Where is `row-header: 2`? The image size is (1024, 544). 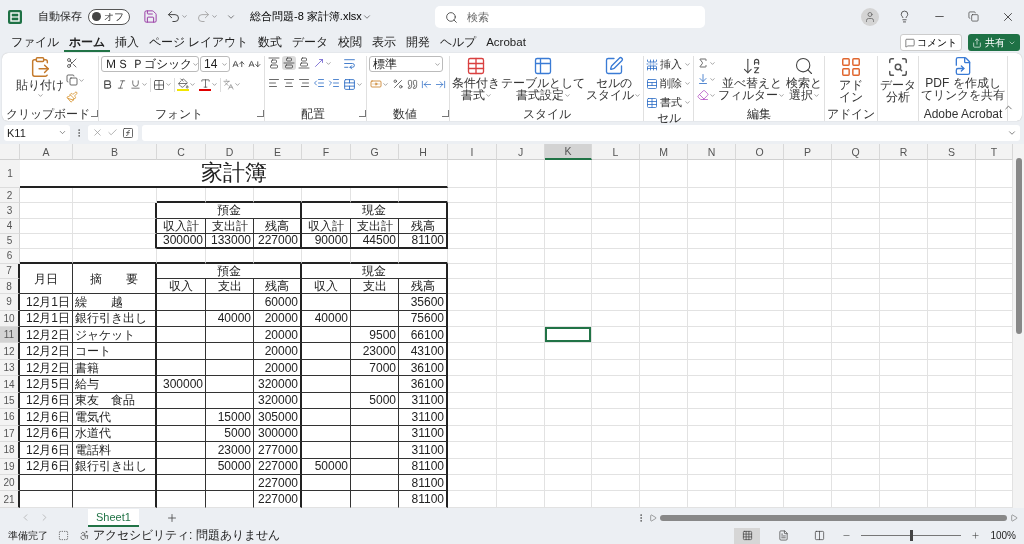
row-header: 2 is located at coordinates (10, 196).